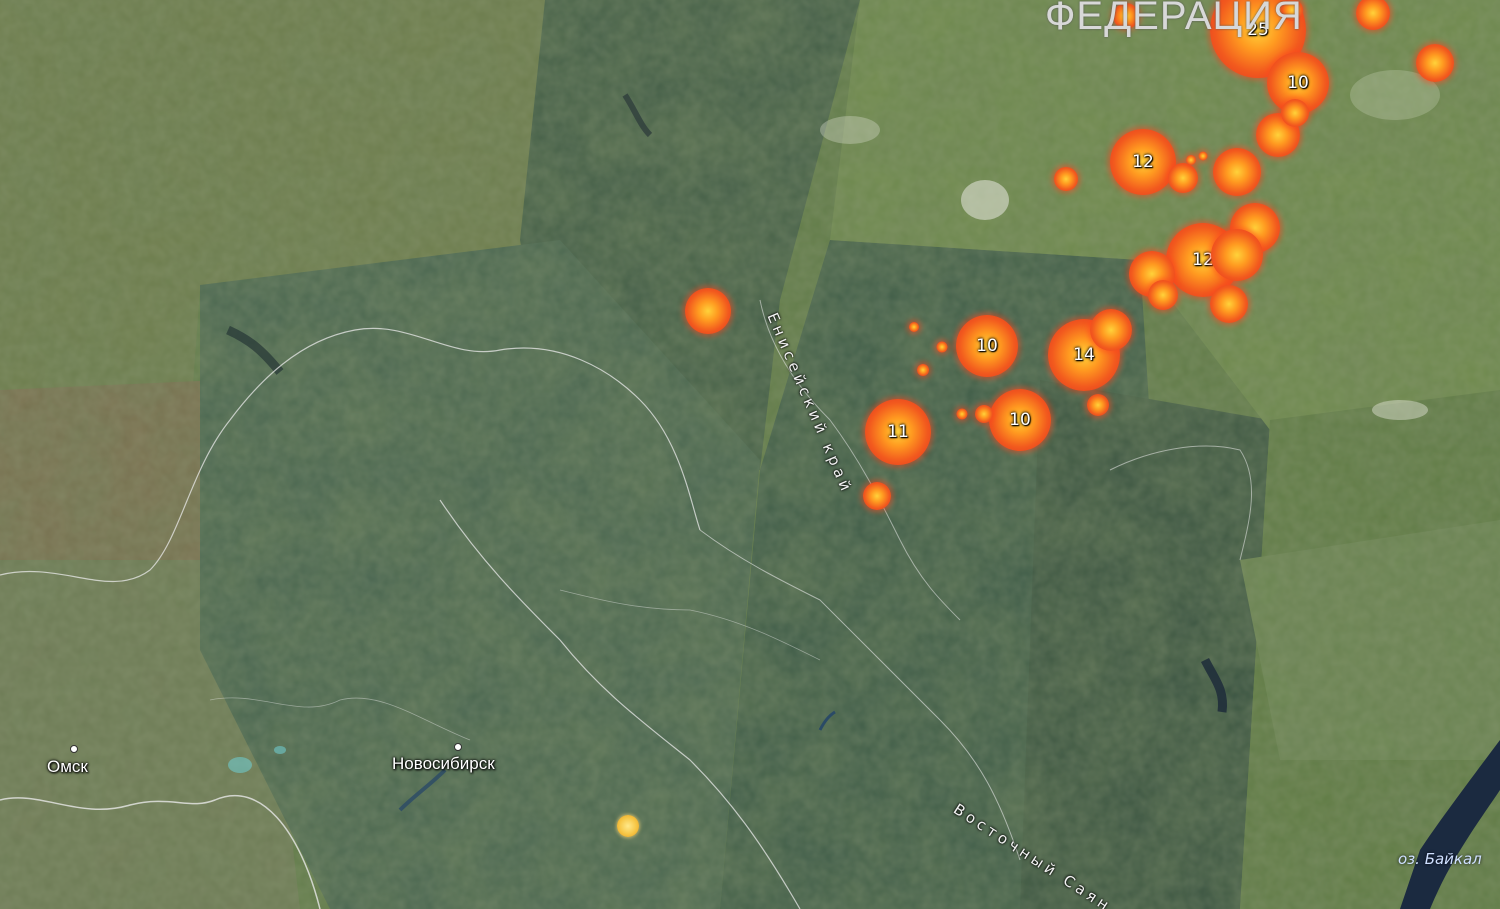 This screenshot has height=909, width=1500. Describe the element at coordinates (628, 826) in the screenshot. I see `hotspot-marker-yellow` at that location.